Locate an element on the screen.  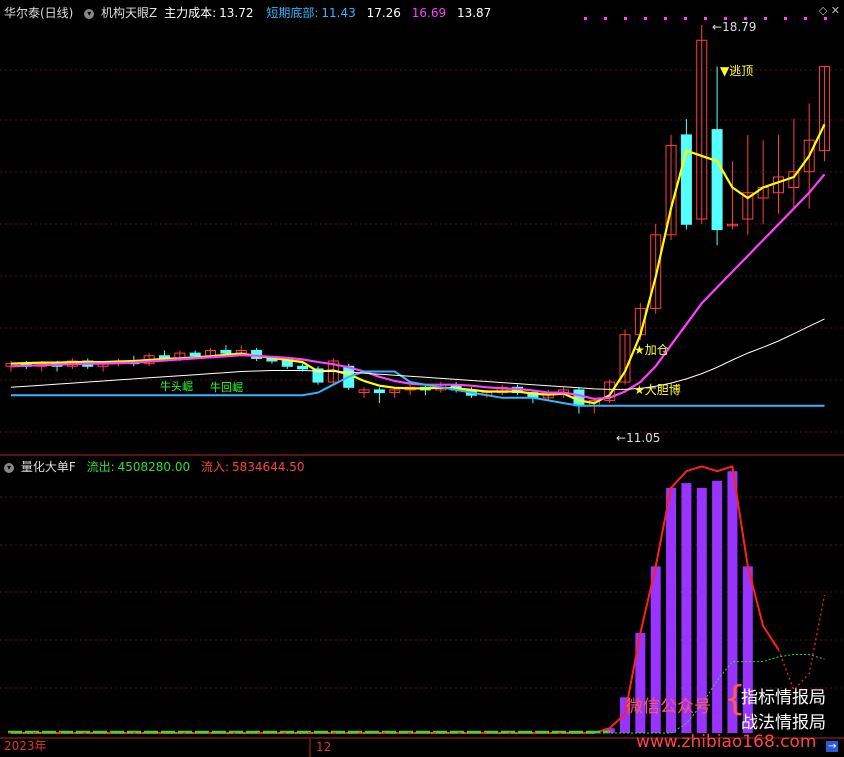
sub-header: ▾ 量化大单F 流出: 4508280.00 流入: 5834644.50 is located at coordinates (156, 466).